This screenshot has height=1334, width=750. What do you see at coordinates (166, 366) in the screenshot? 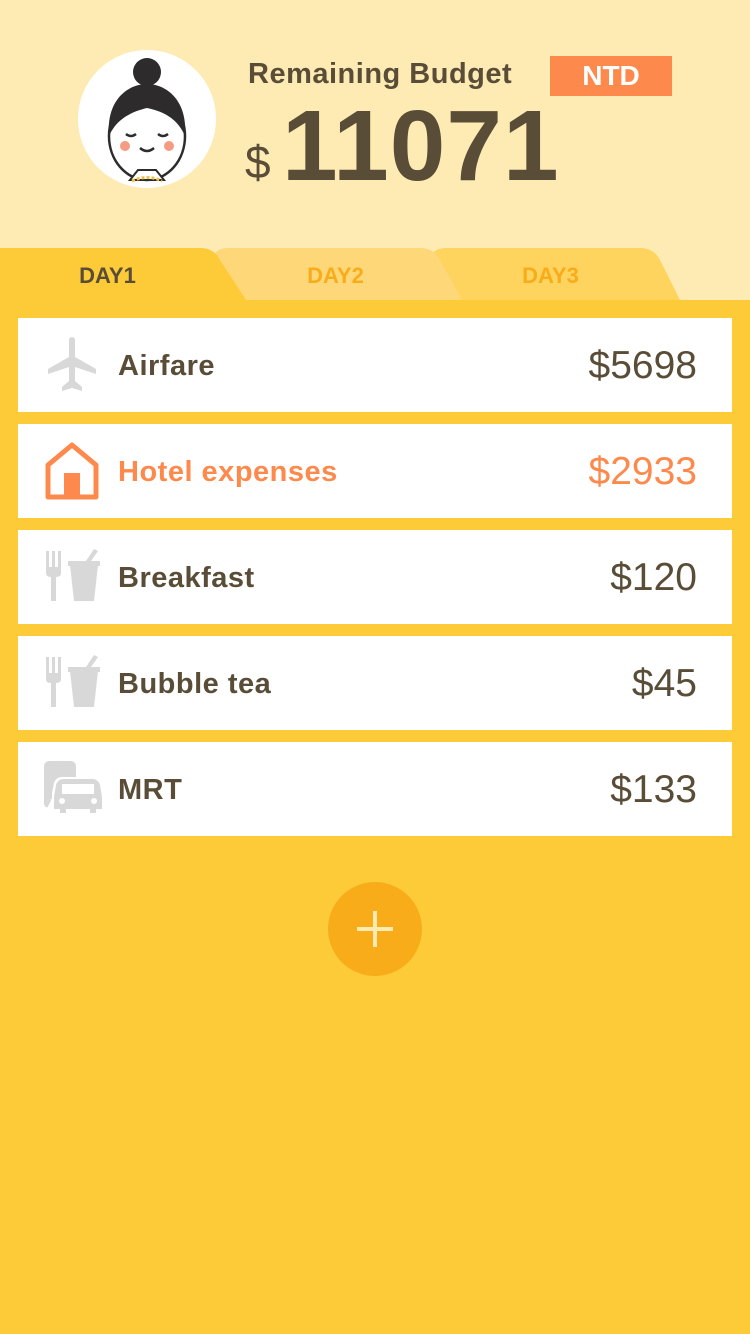
I see `expense-label: Airfare` at bounding box center [166, 366].